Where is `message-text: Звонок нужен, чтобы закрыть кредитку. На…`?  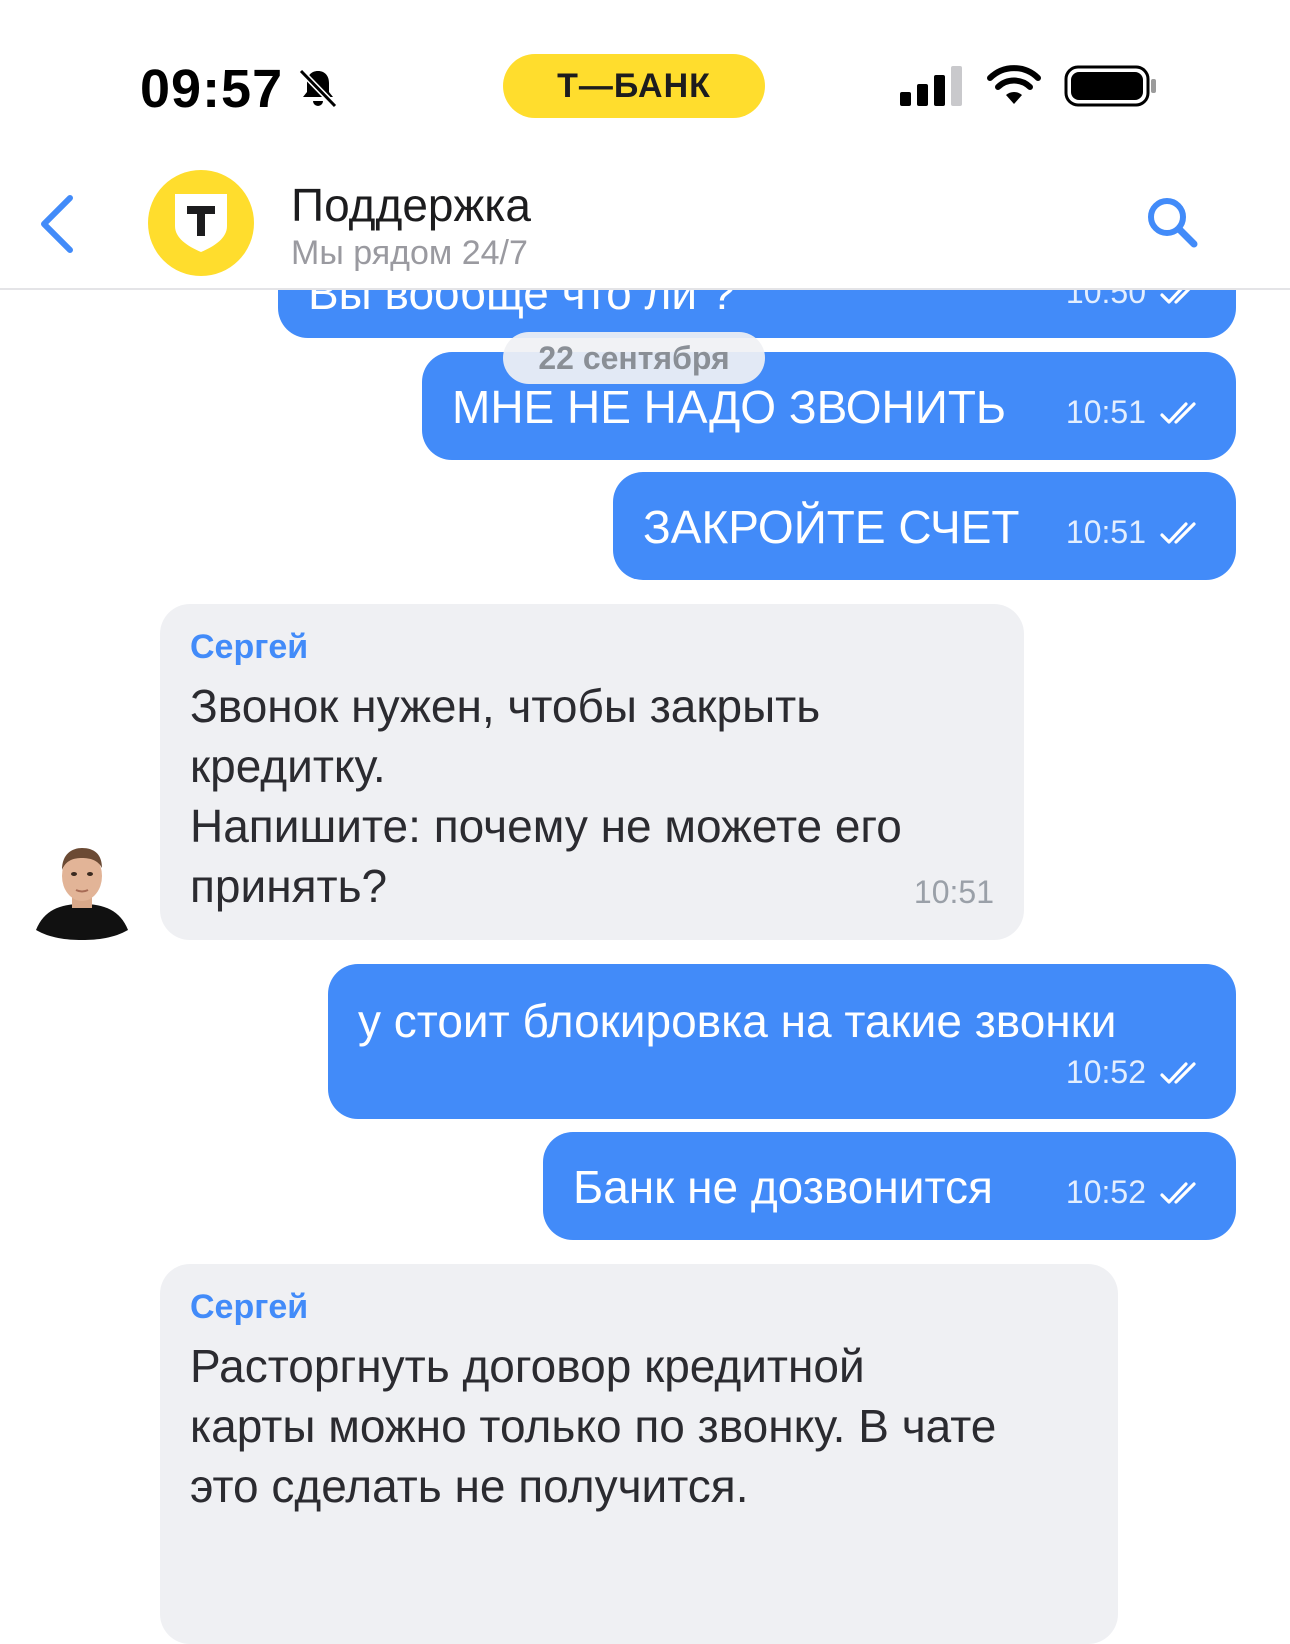 message-text: Звонок нужен, чтобы закрыть кредитку. На… is located at coordinates (546, 796).